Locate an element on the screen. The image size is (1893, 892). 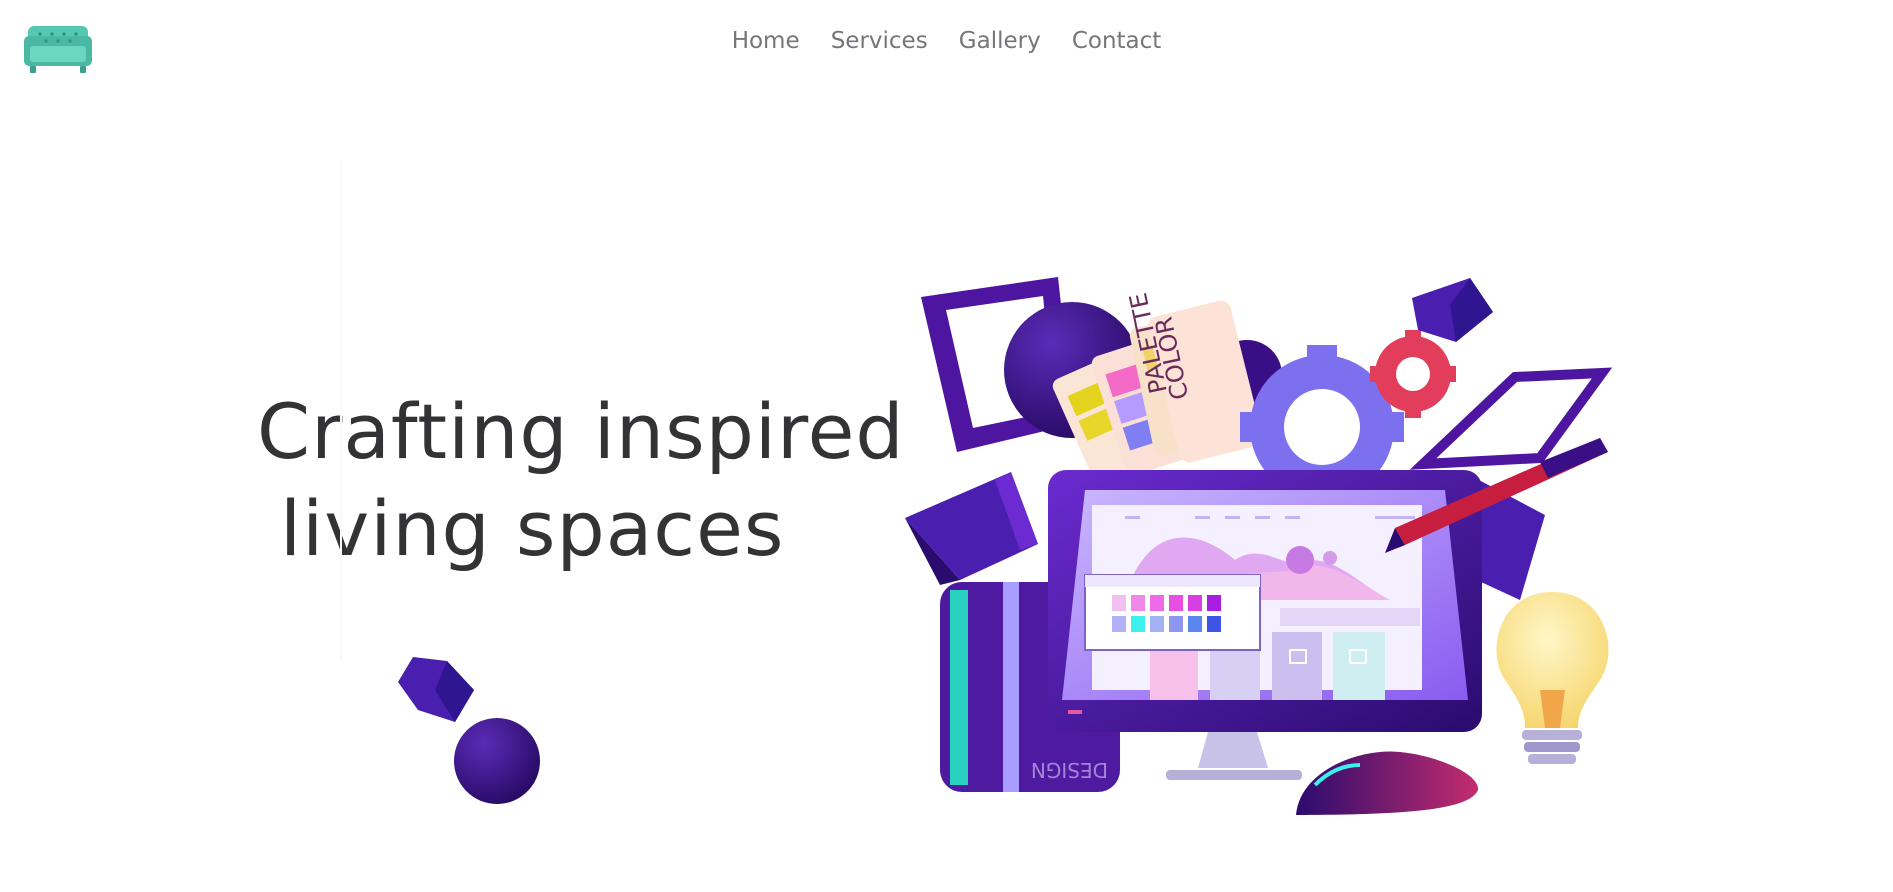
color-label: COLOR is located at coordinates (1171, 358).